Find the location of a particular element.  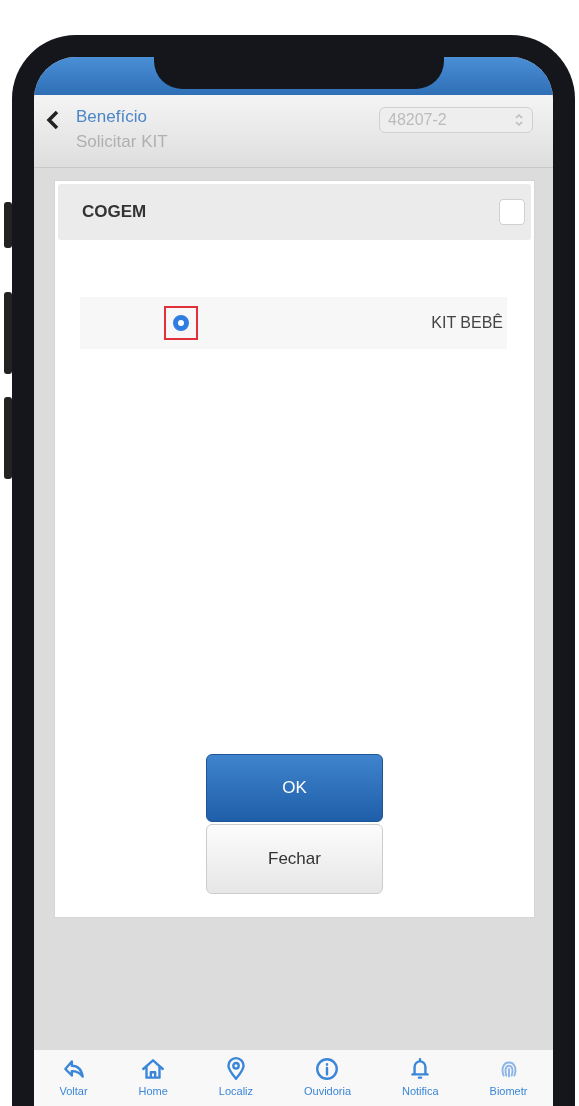

up-down-icon is located at coordinates (519, 120).